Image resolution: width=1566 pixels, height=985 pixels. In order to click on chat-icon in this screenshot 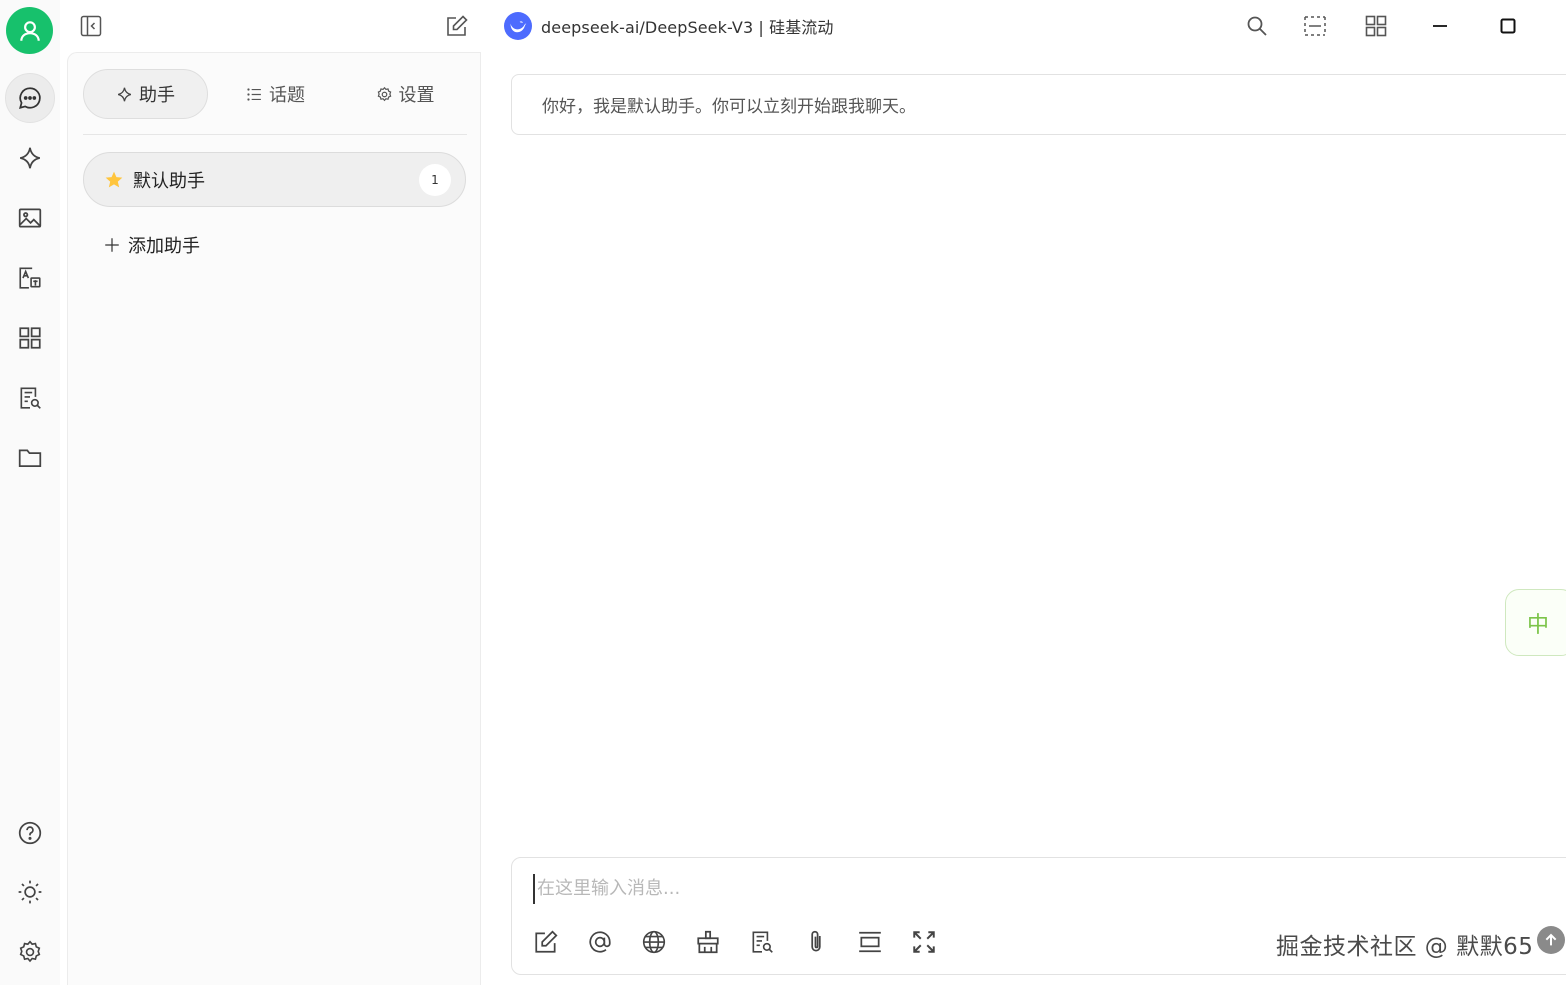, I will do `click(30, 98)`.